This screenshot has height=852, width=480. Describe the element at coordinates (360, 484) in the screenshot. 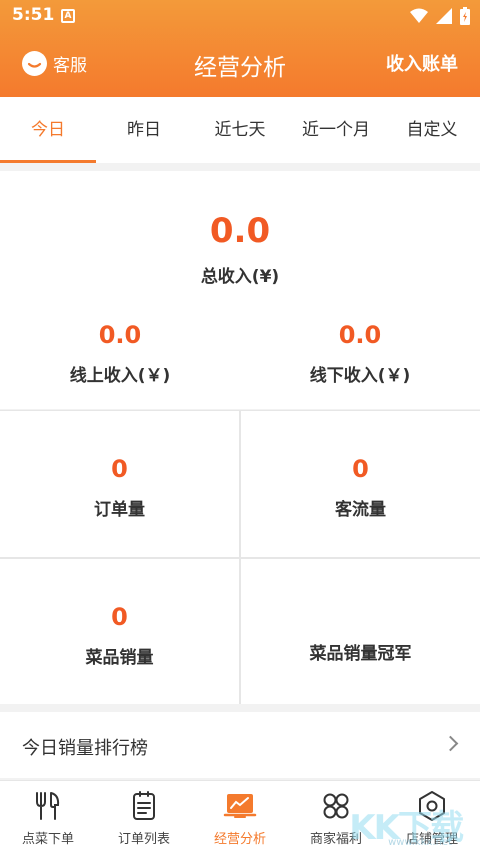

I see `traffic-cell: 0 客流量` at that location.